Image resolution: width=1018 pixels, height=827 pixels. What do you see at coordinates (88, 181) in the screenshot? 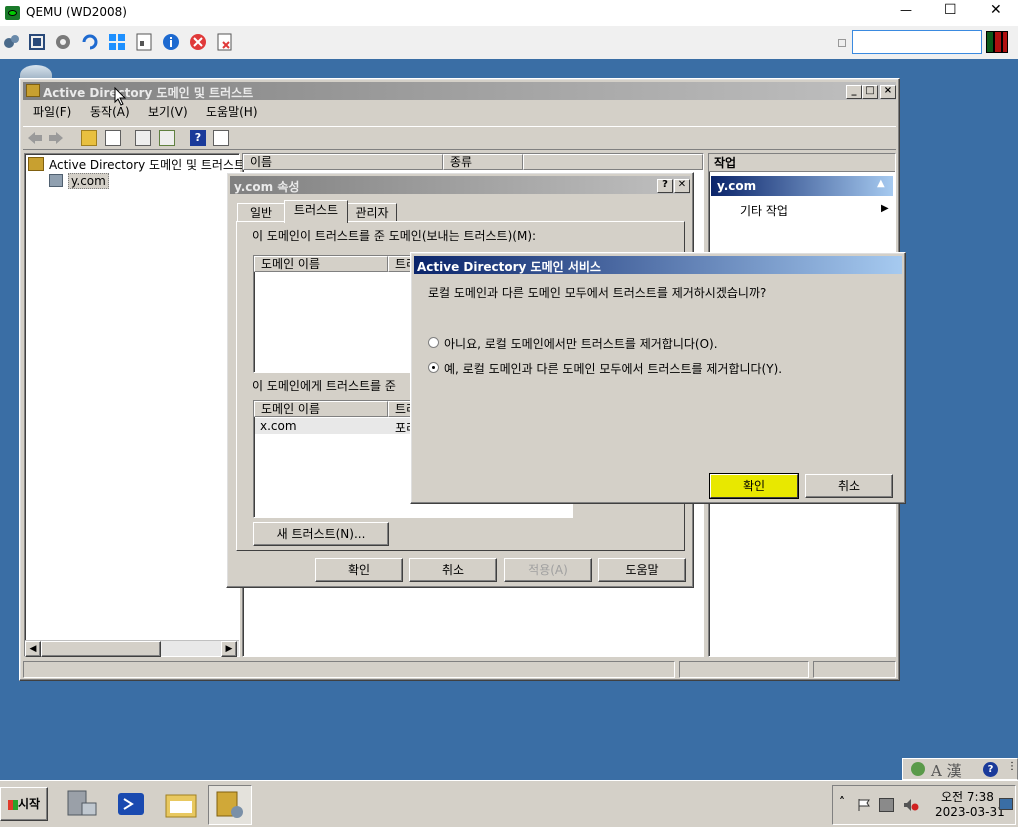
I see `tree-child-label: y.com` at bounding box center [88, 181].